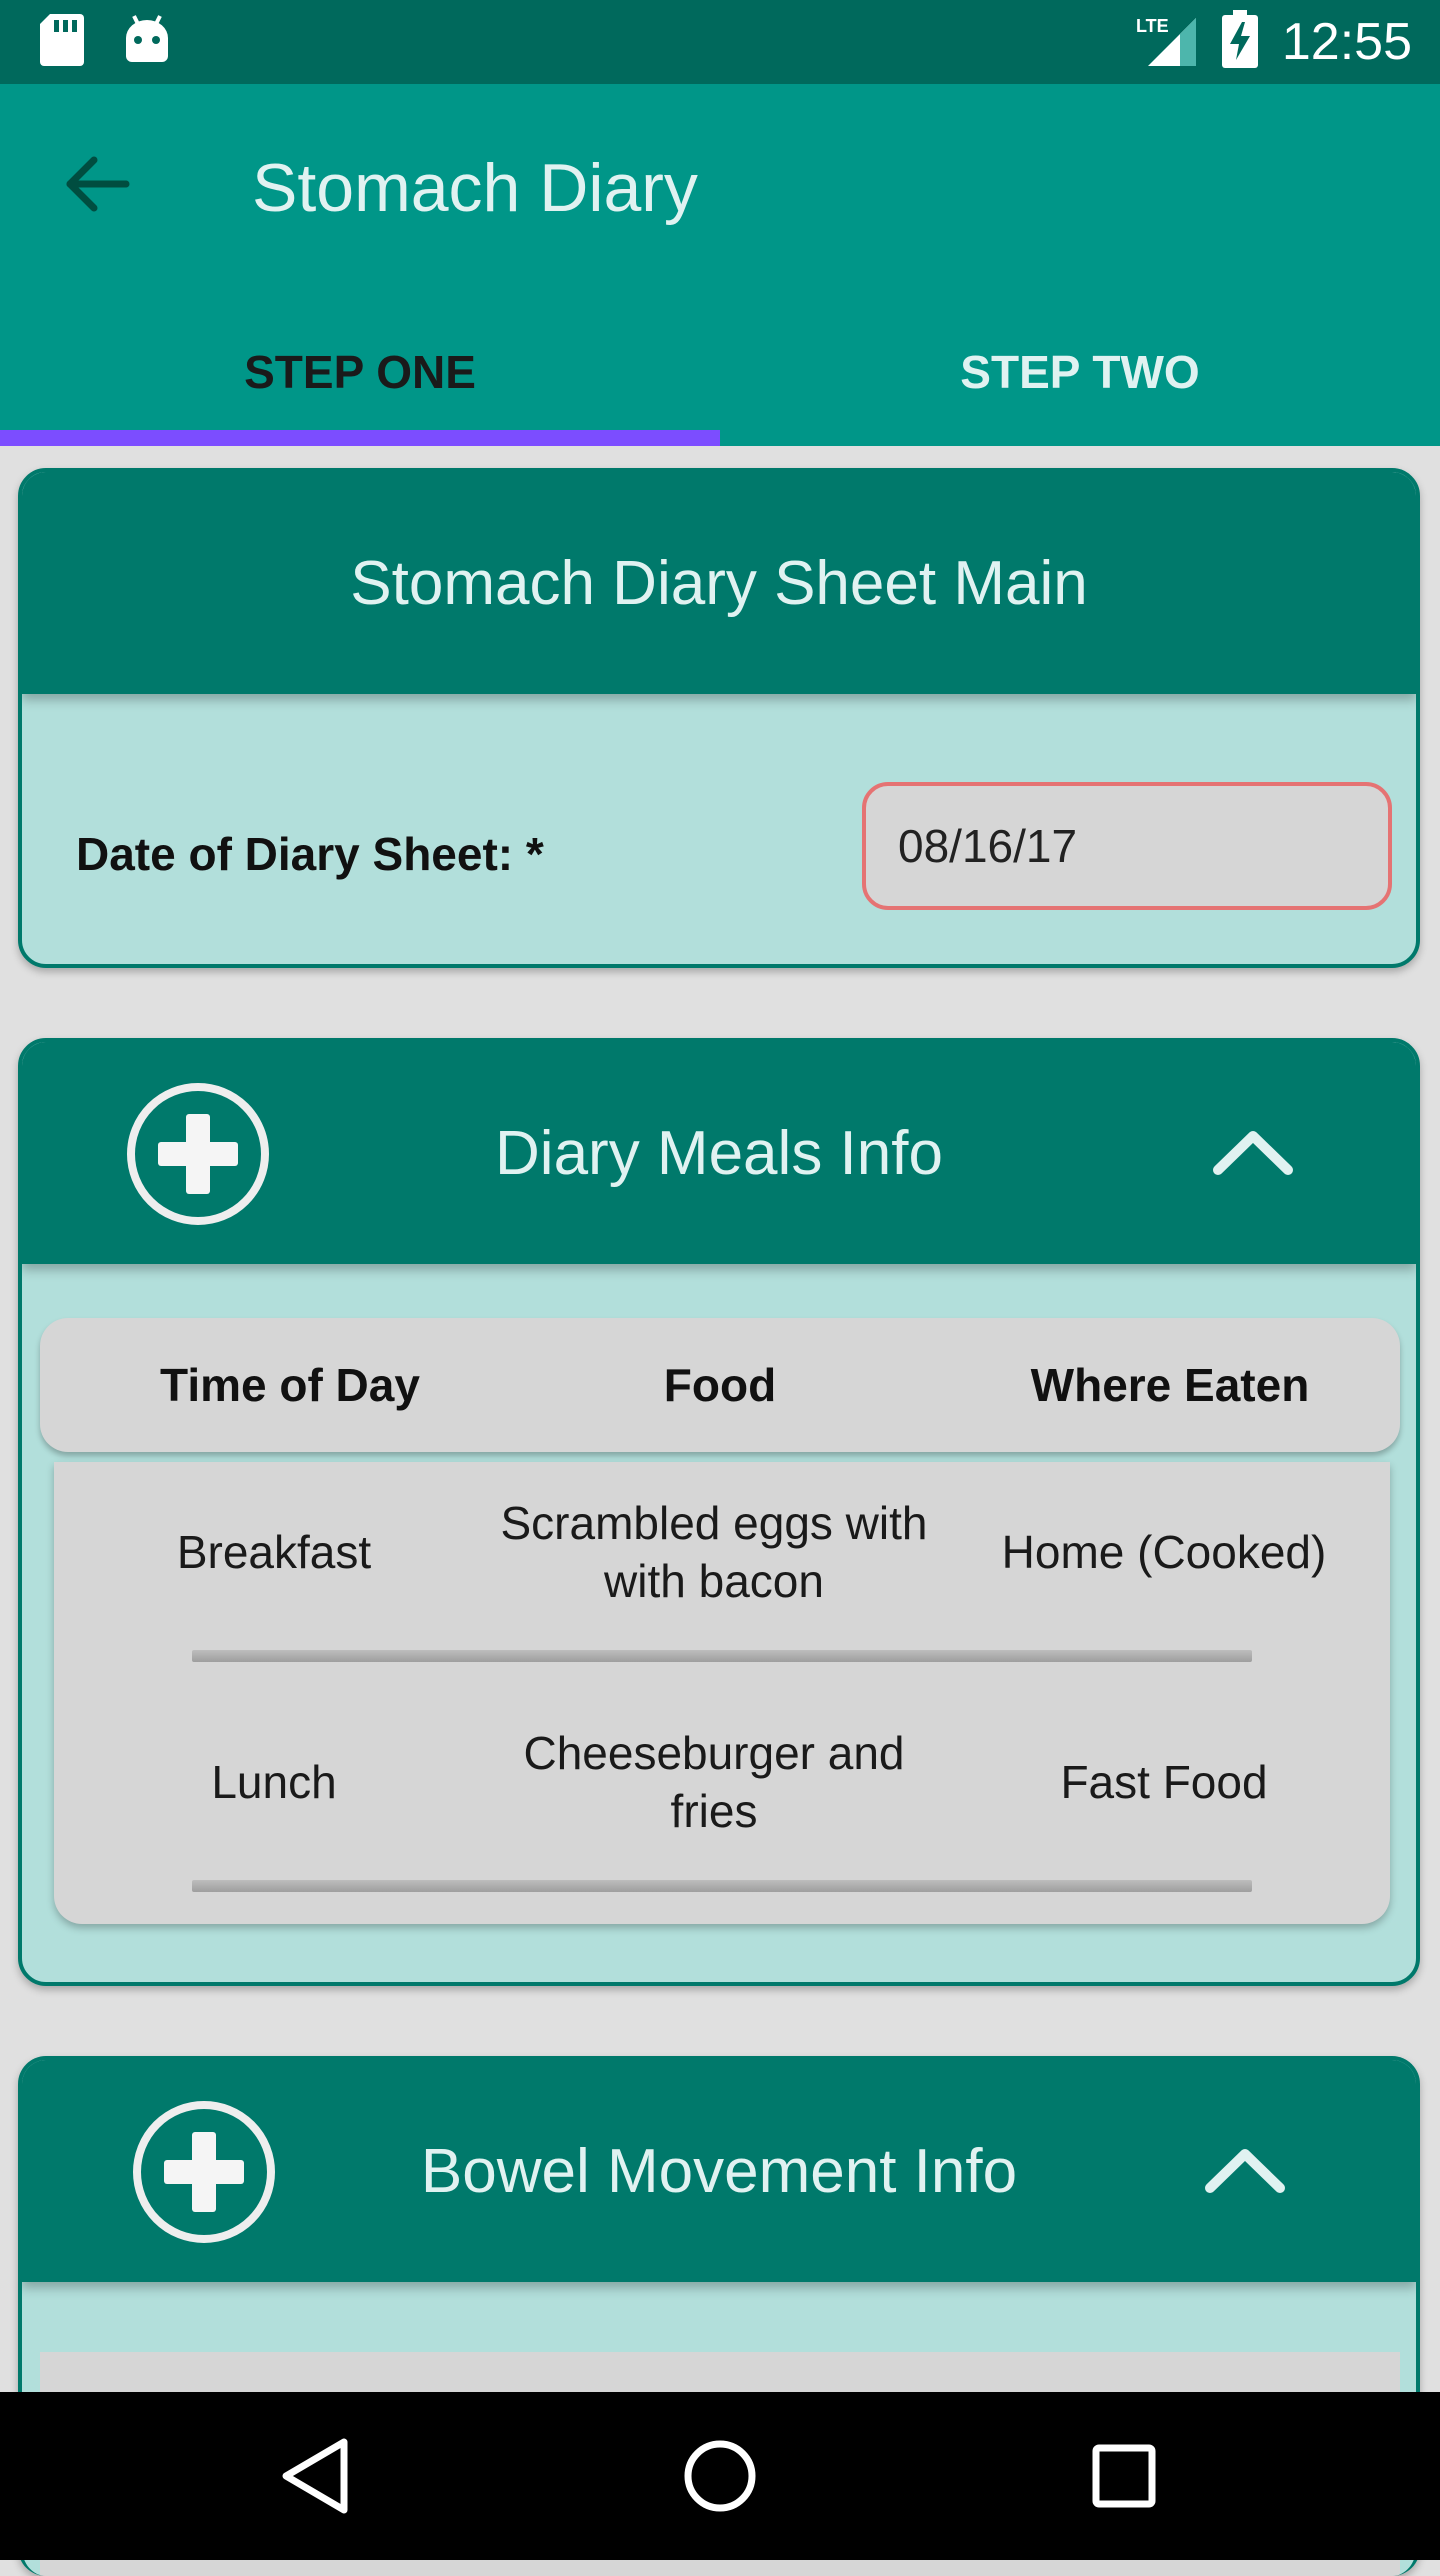 The image size is (1440, 2576). I want to click on date-label: Date of Diary Sheet: *, so click(310, 854).